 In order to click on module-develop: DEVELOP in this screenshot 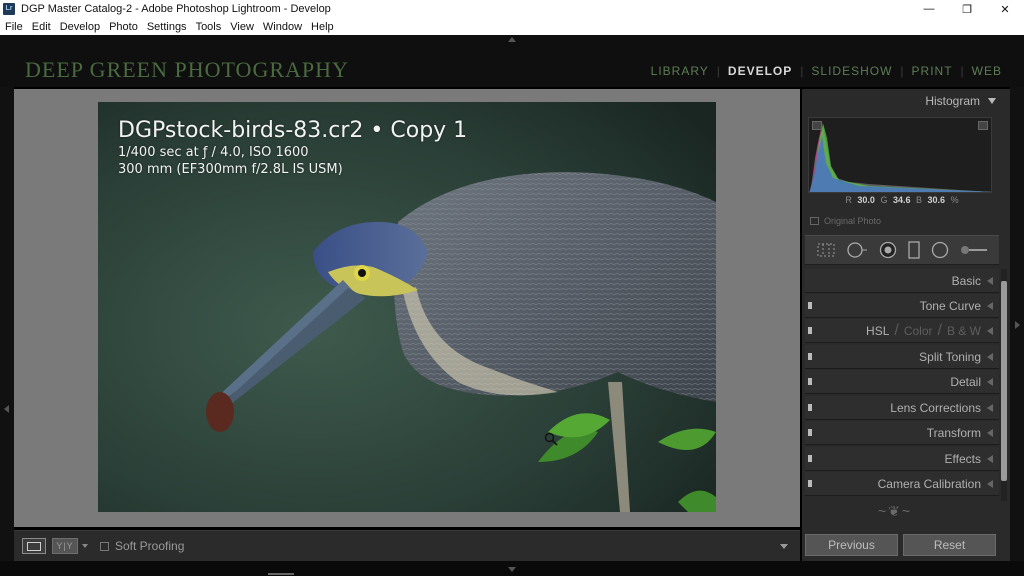, I will do `click(760, 71)`.